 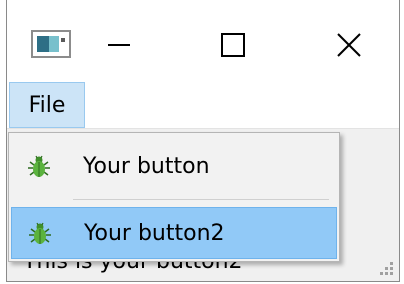 I want to click on close-icon, so click(x=349, y=45).